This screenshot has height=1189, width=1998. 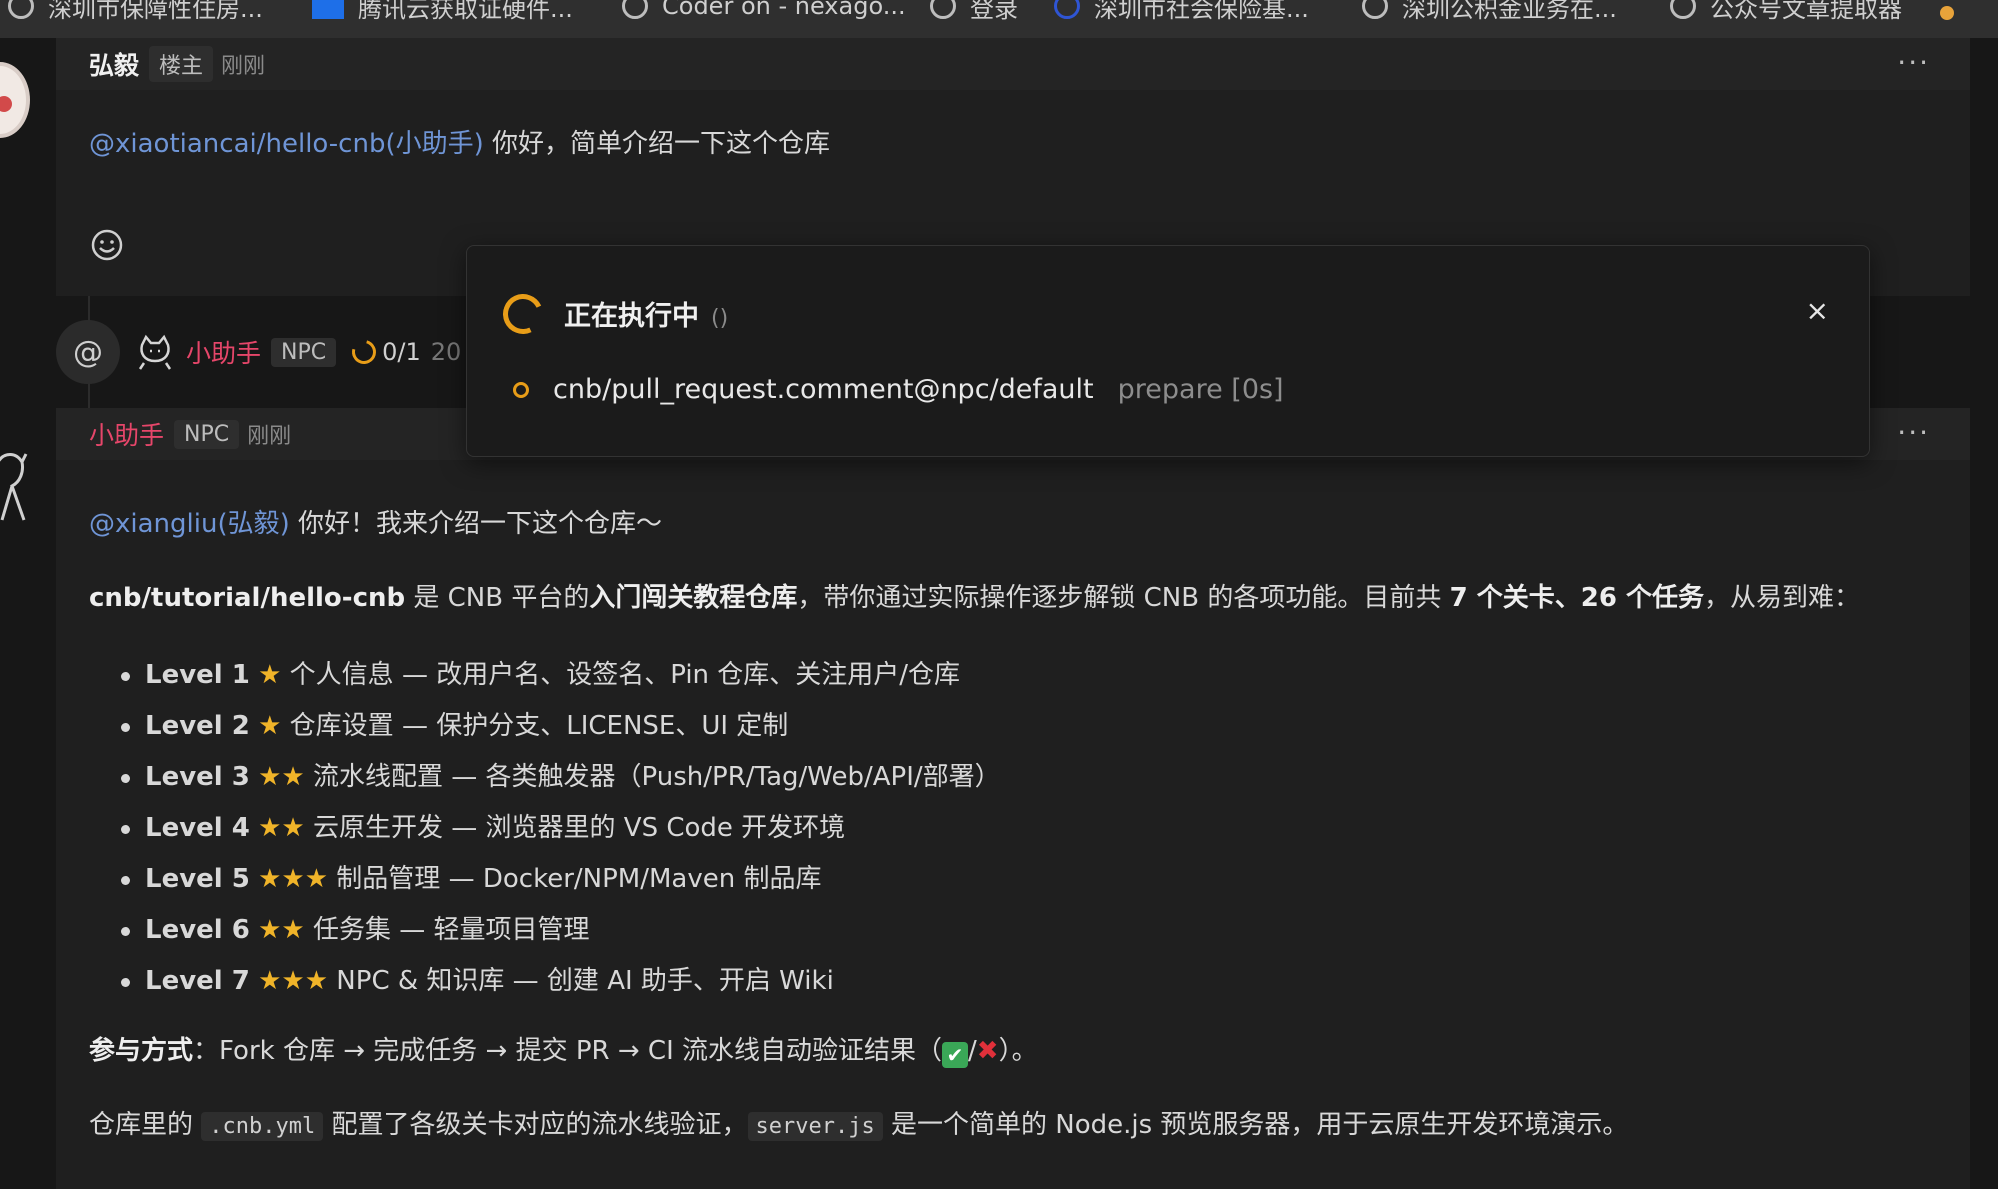 I want to click on emoji-reaction-icon, so click(x=107, y=245).